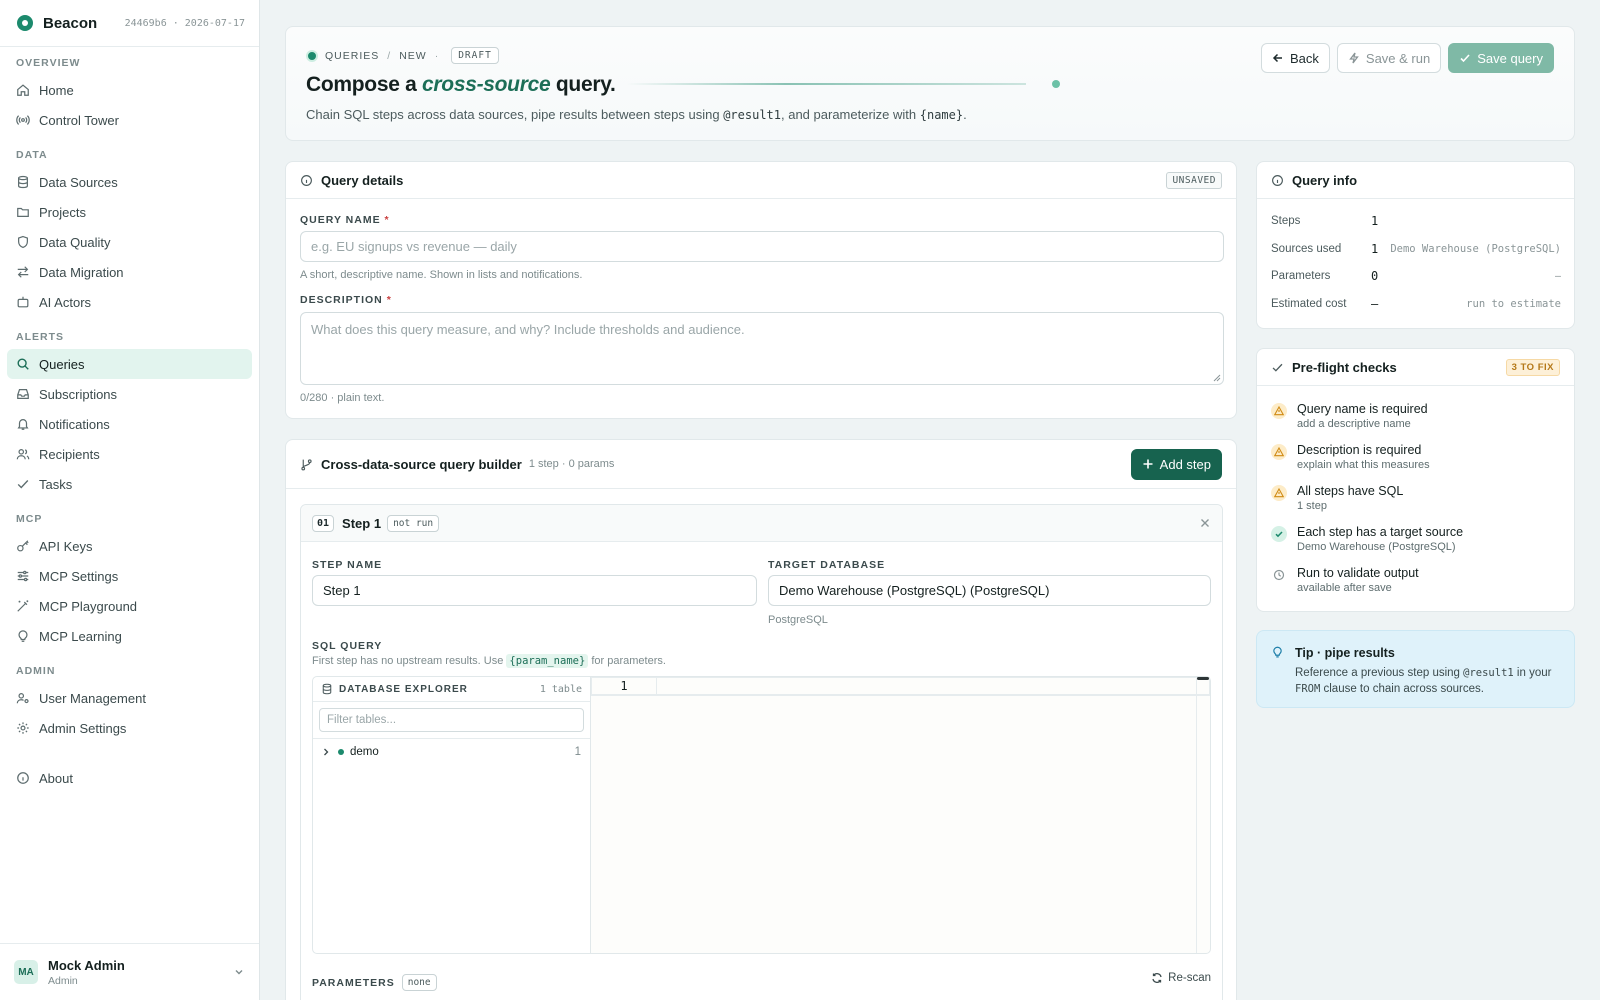 Image resolution: width=1600 pixels, height=1000 pixels. What do you see at coordinates (347, 646) in the screenshot?
I see `sql-query-label: SQL QUERY` at bounding box center [347, 646].